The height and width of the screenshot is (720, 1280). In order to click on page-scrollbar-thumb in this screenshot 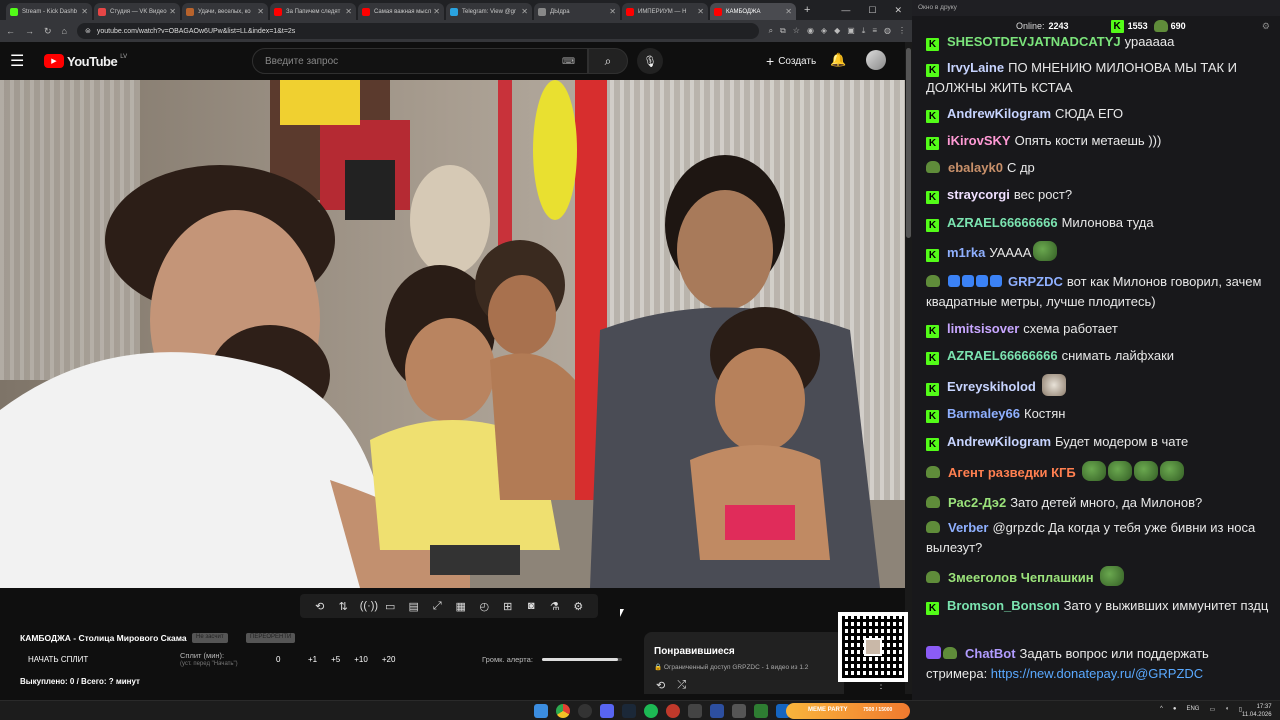, I will do `click(908, 143)`.